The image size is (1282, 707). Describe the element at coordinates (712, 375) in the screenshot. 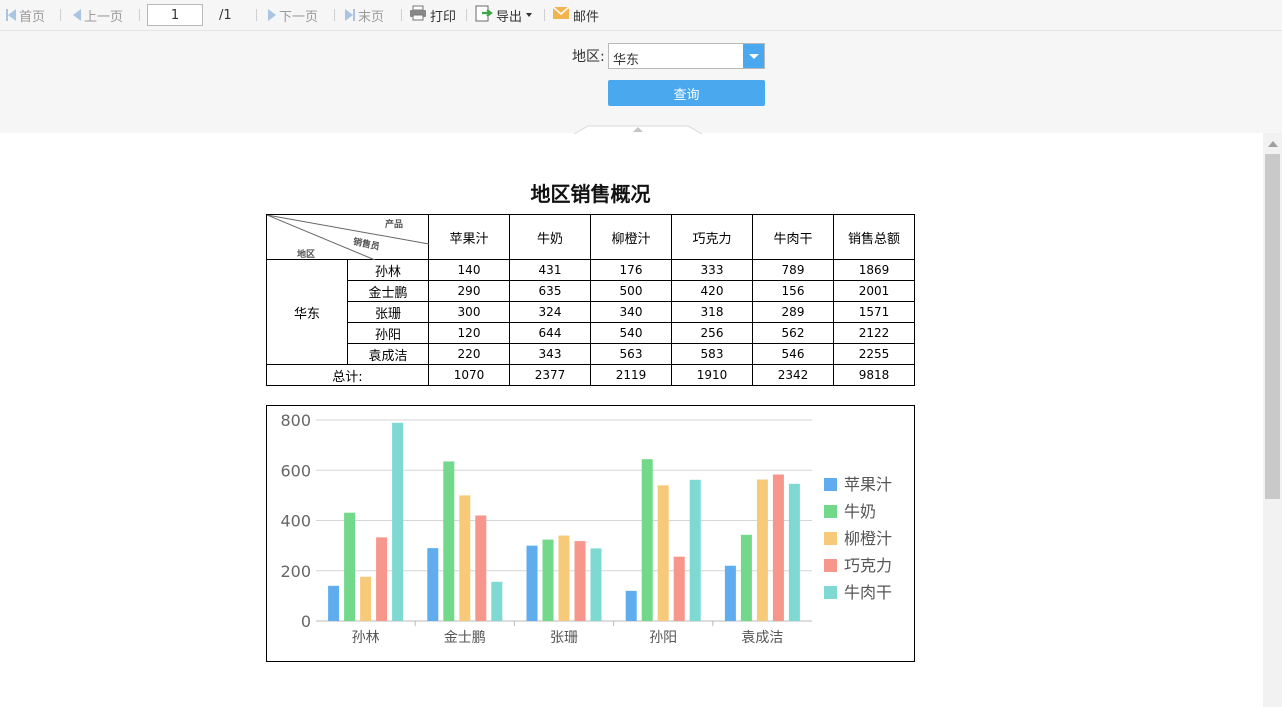

I see `total-cell: 1910` at that location.